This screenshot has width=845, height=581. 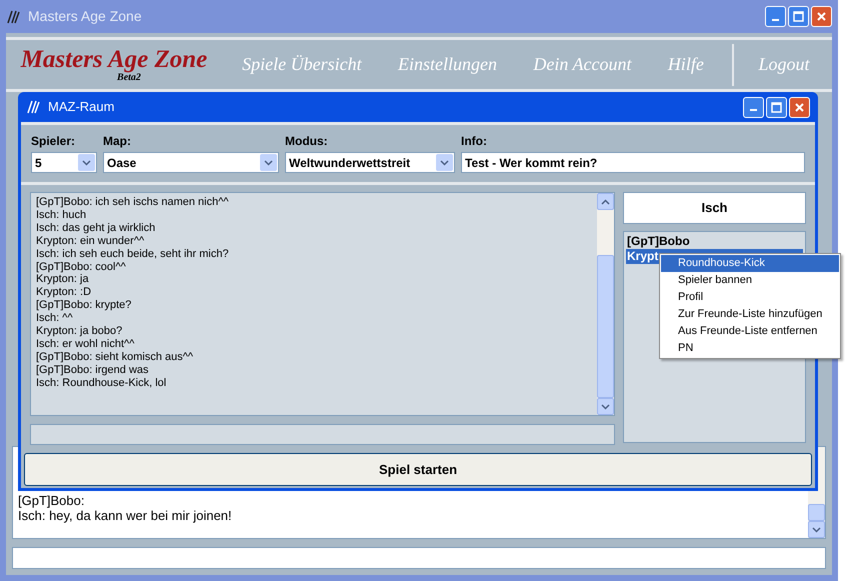 What do you see at coordinates (91, 241) in the screenshot?
I see `chat-message: Krypton: ein wunder^^` at bounding box center [91, 241].